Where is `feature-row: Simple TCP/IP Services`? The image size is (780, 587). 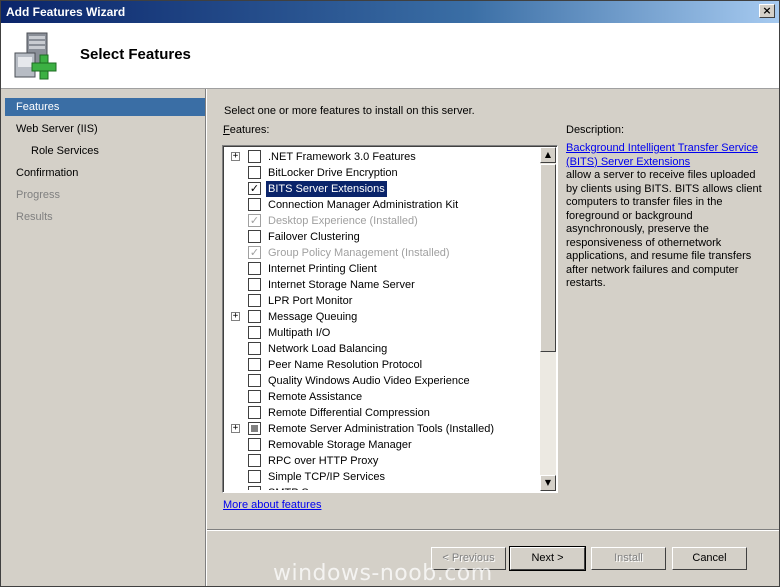
feature-row: Simple TCP/IP Services is located at coordinates (382, 477).